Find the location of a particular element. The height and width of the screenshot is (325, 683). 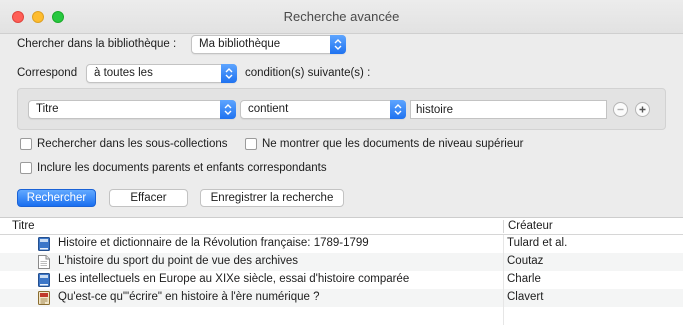

window-title: Recherche avancée is located at coordinates (341, 16).